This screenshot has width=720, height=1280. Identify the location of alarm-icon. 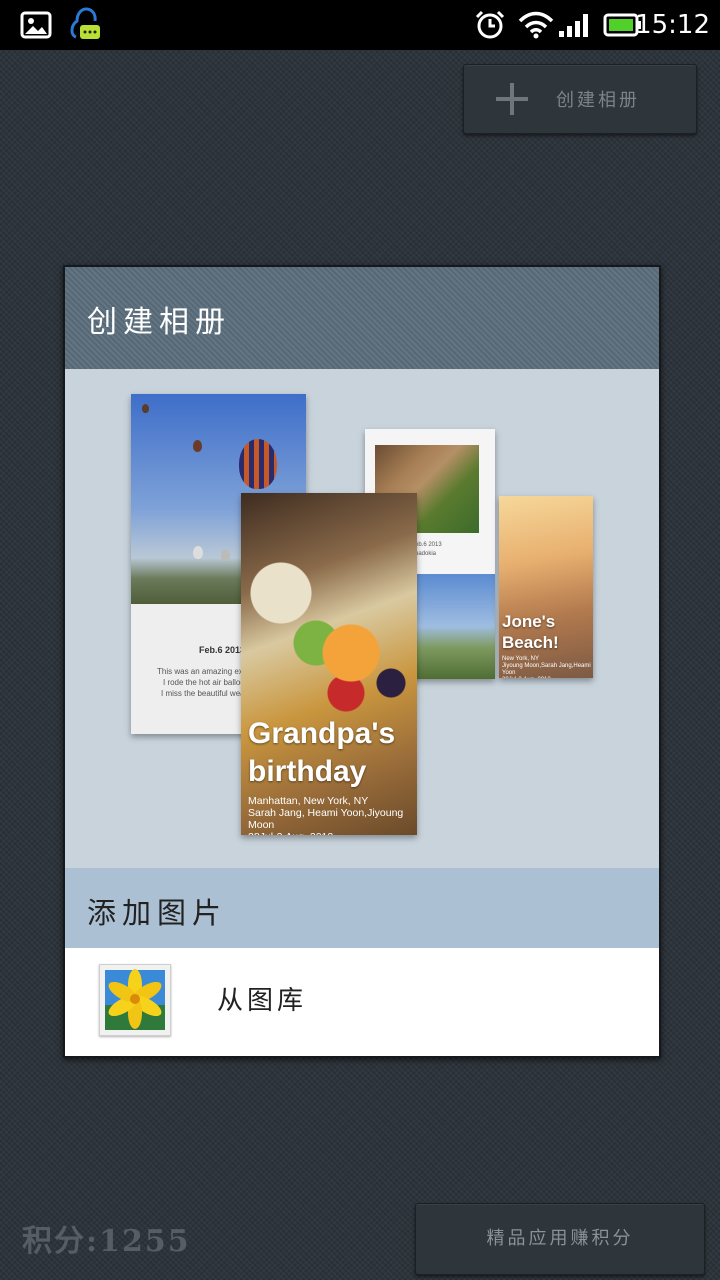
(490, 25).